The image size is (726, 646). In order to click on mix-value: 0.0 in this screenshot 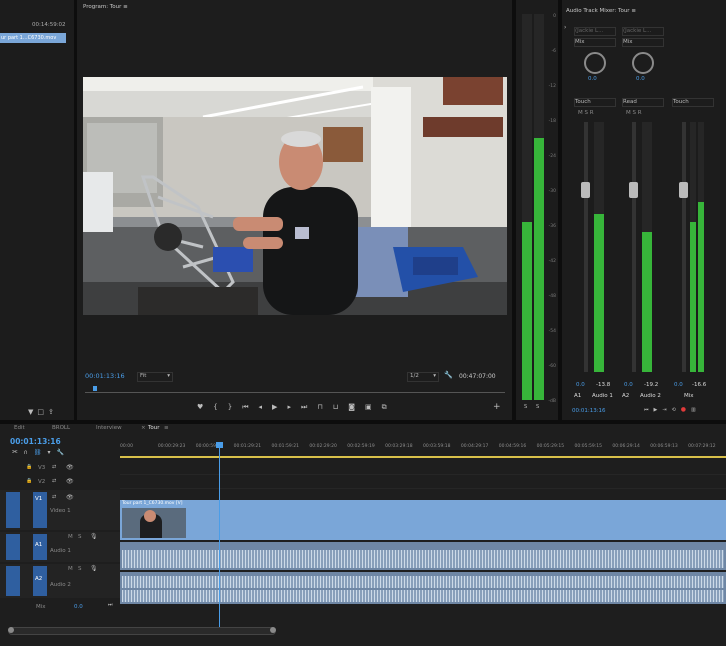, I will do `click(78, 607)`.